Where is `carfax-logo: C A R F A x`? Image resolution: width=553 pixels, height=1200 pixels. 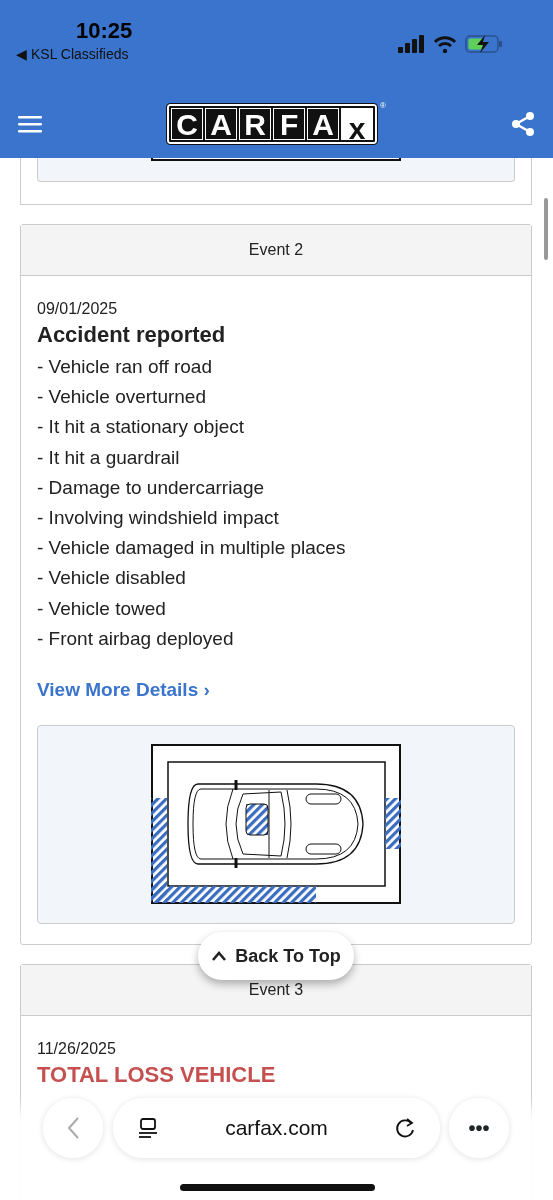 carfax-logo: C A R F A x is located at coordinates (272, 124).